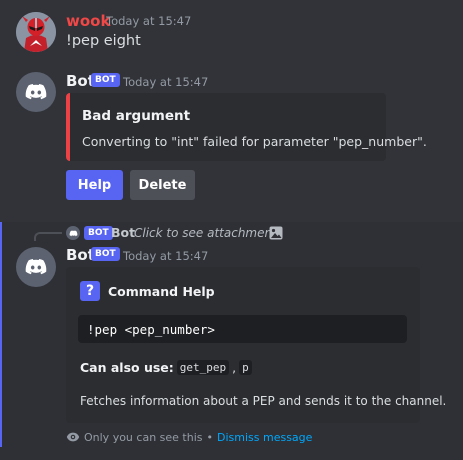 This screenshot has width=463, height=460. What do you see at coordinates (205, 233) in the screenshot?
I see `reply-preview-text: Click to see attachment` at bounding box center [205, 233].